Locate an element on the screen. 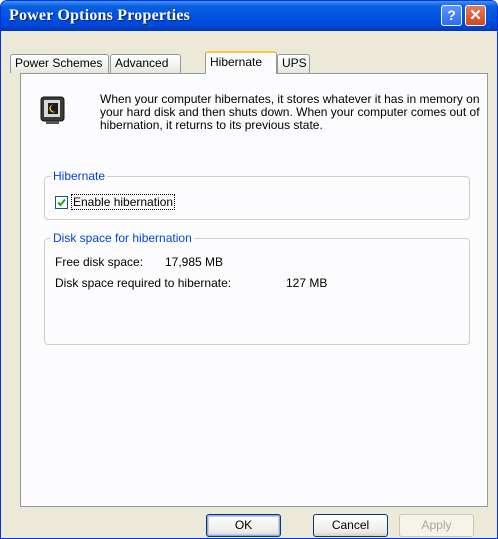  required-disk-space-label: Disk space required to hibernate: is located at coordinates (143, 283).